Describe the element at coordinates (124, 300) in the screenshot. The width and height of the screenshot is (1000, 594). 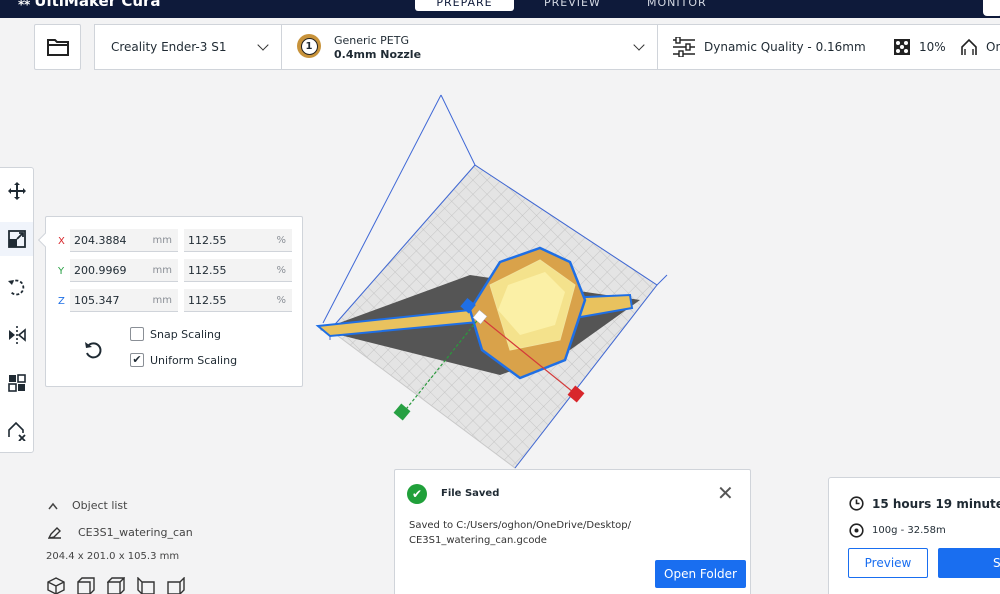
I see `scale-z-mm-input: 105.347 mm` at that location.